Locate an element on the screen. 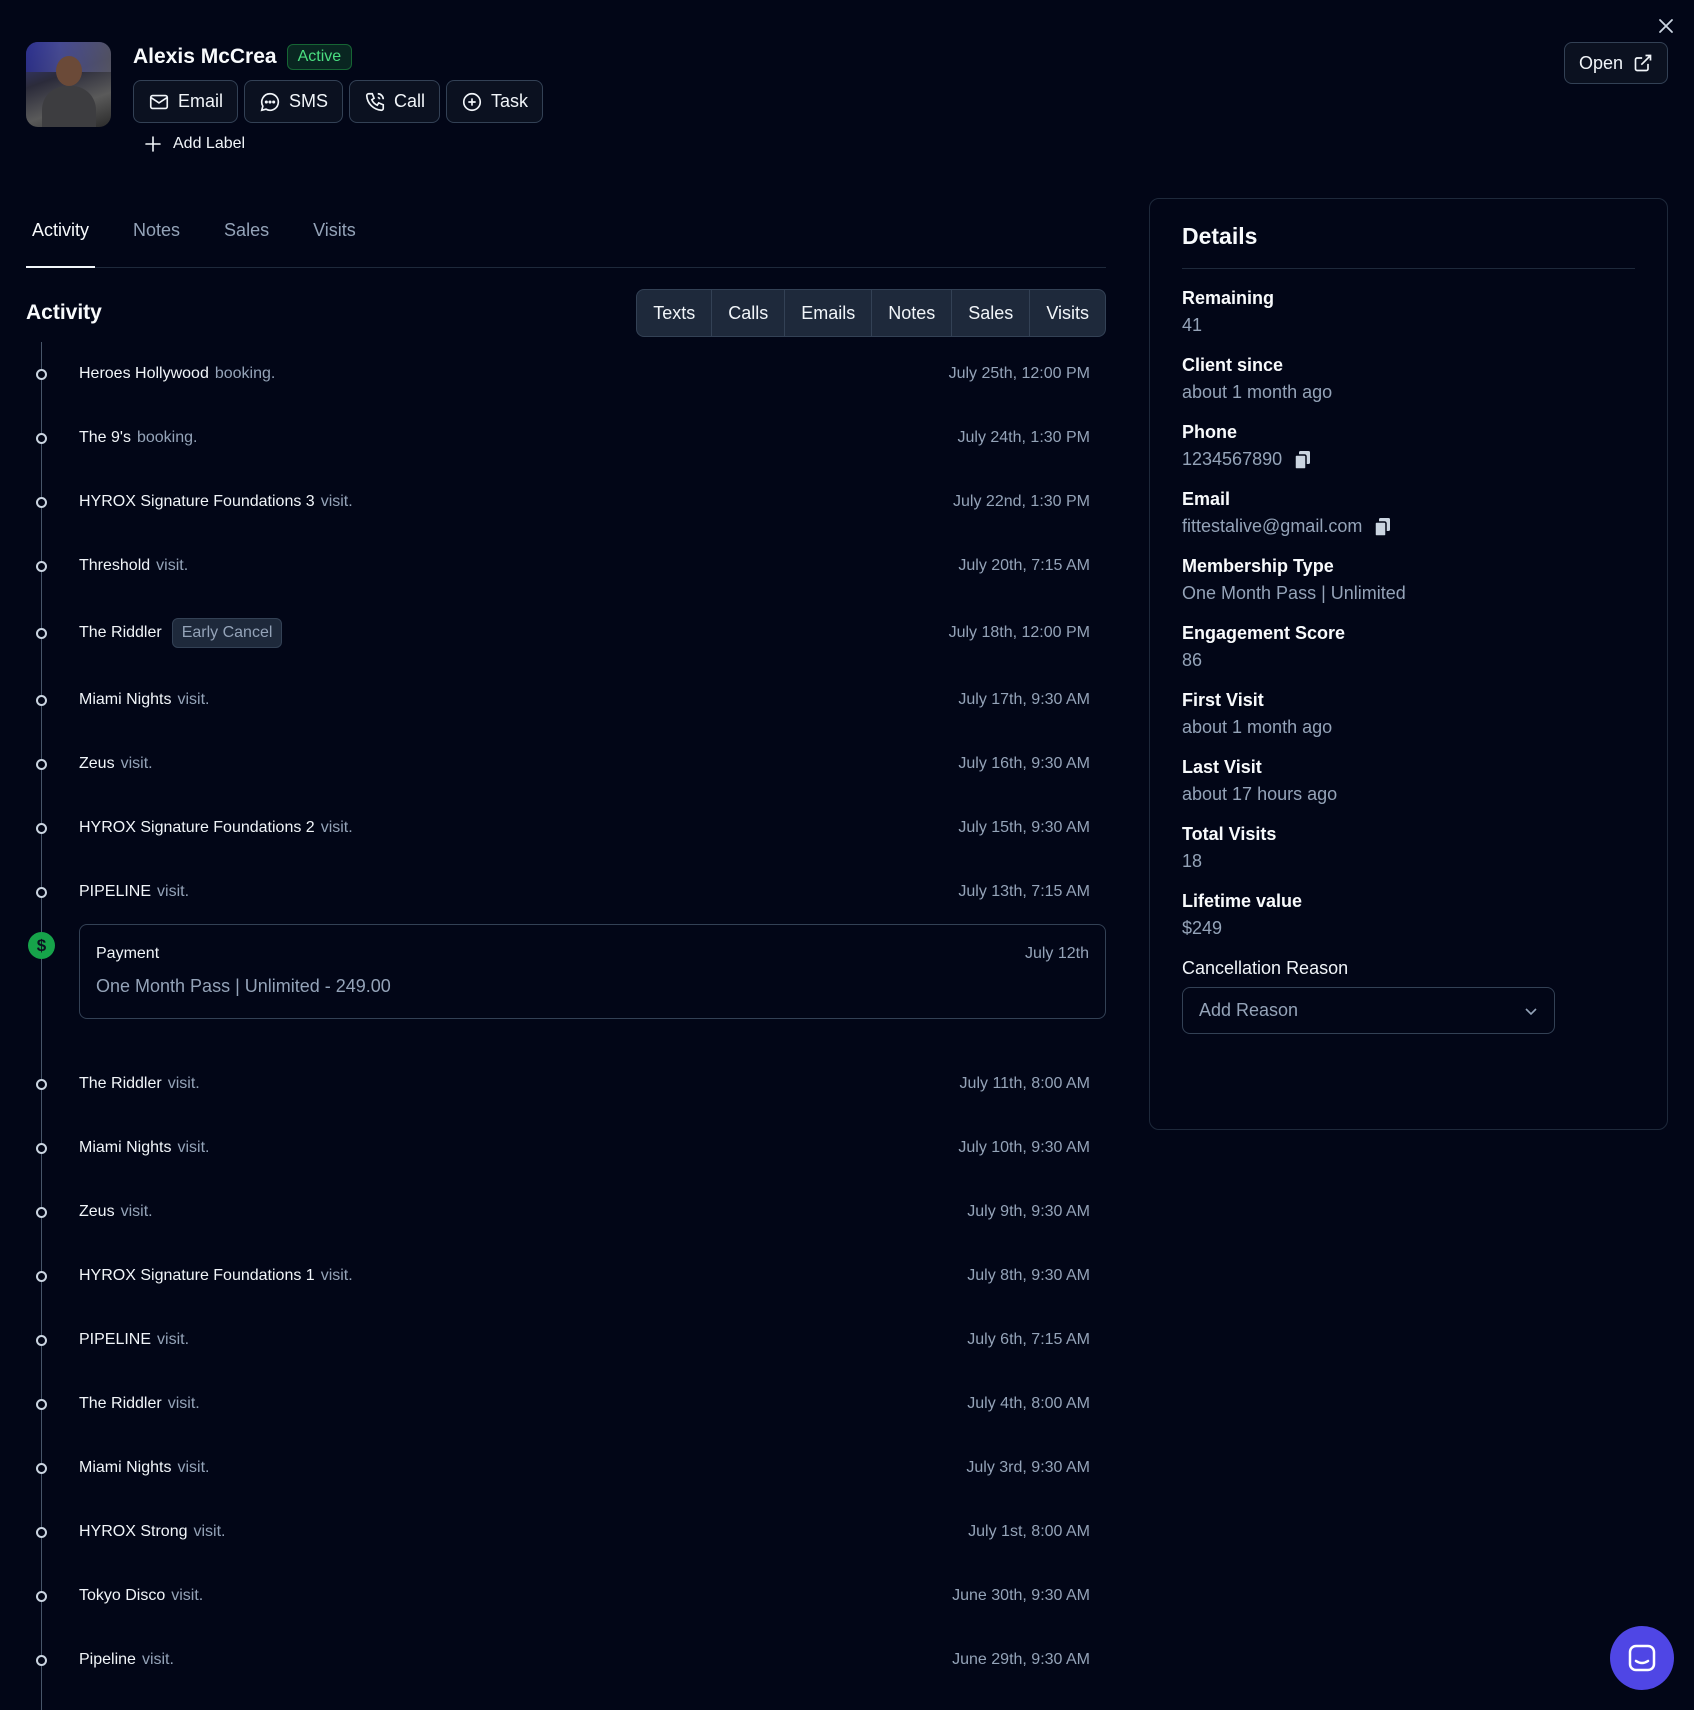 Image resolution: width=1694 pixels, height=1710 pixels. tab-notes: Notes is located at coordinates (156, 233).